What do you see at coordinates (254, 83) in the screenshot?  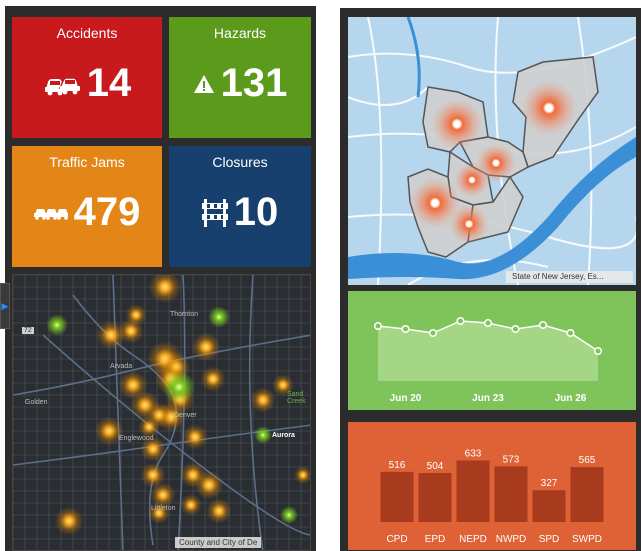 I see `hazards-count: 131` at bounding box center [254, 83].